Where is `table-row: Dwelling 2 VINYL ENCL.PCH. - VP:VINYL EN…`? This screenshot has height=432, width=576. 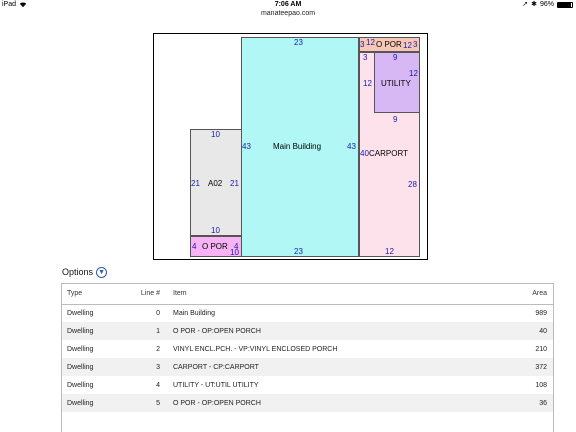 table-row: Dwelling 2 VINYL ENCL.PCH. - VP:VINYL EN… is located at coordinates (307, 349).